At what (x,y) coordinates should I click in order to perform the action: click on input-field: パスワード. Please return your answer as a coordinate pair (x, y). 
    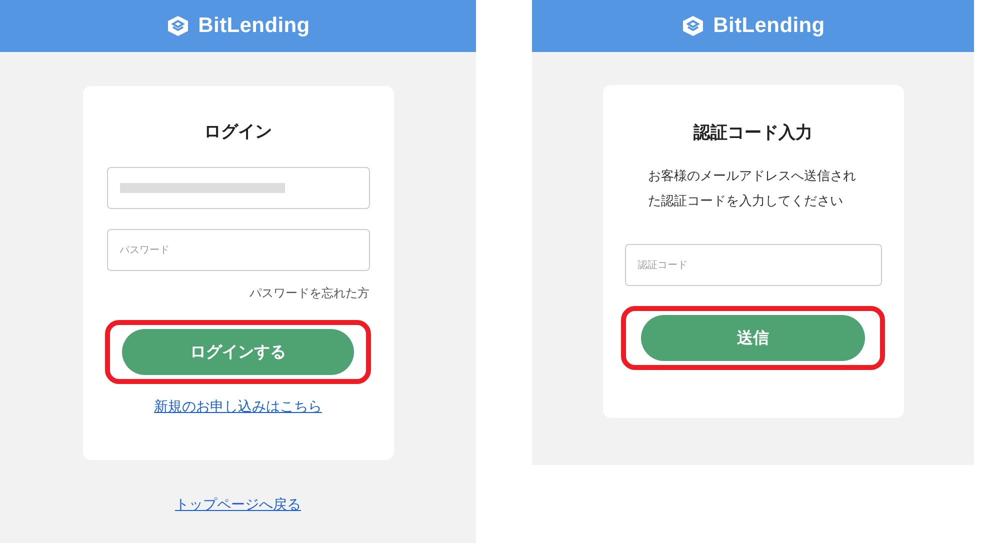
    Looking at the image, I should click on (238, 250).